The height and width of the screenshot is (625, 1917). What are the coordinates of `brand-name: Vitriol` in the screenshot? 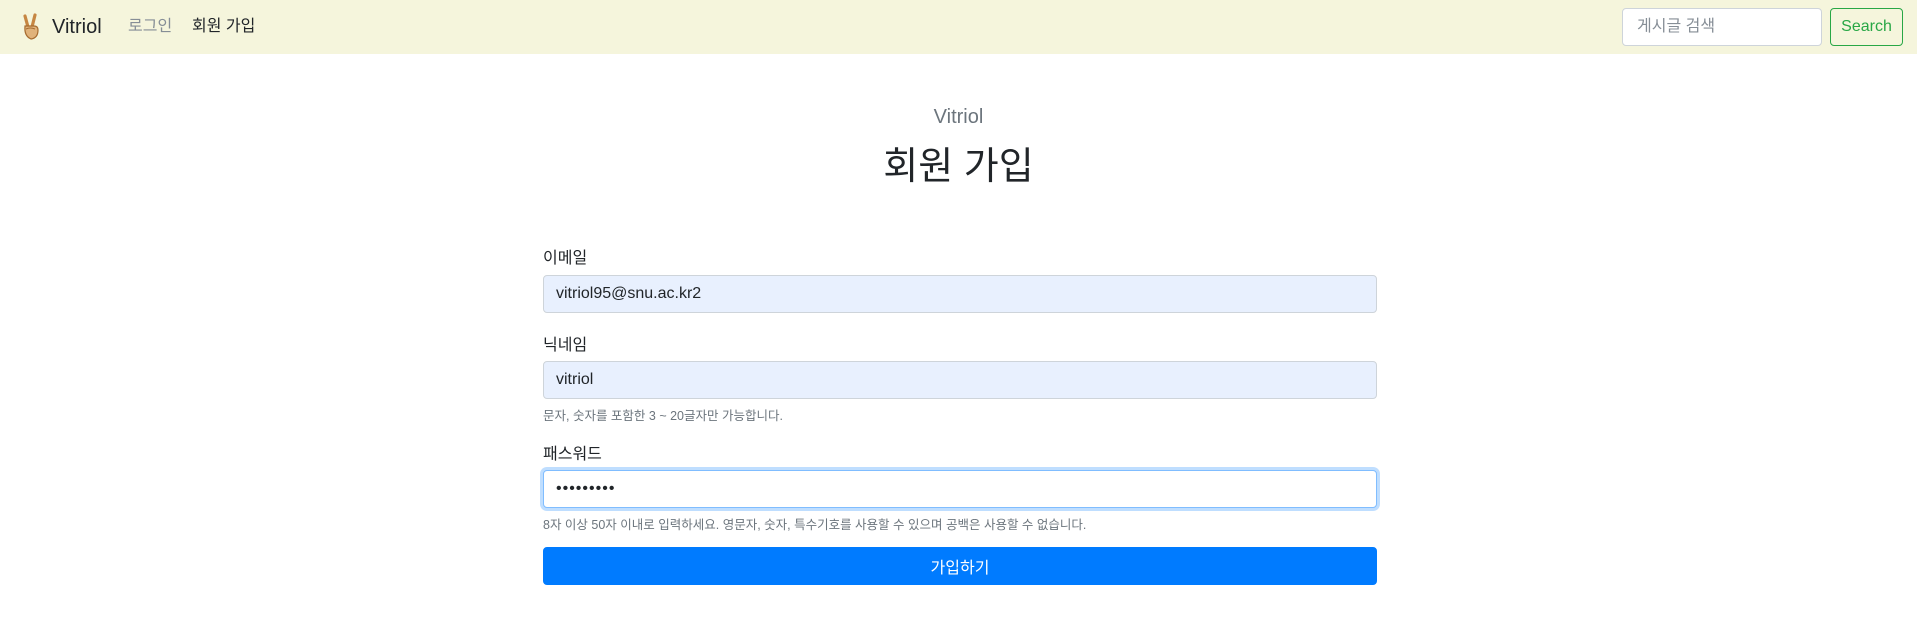 It's located at (77, 26).